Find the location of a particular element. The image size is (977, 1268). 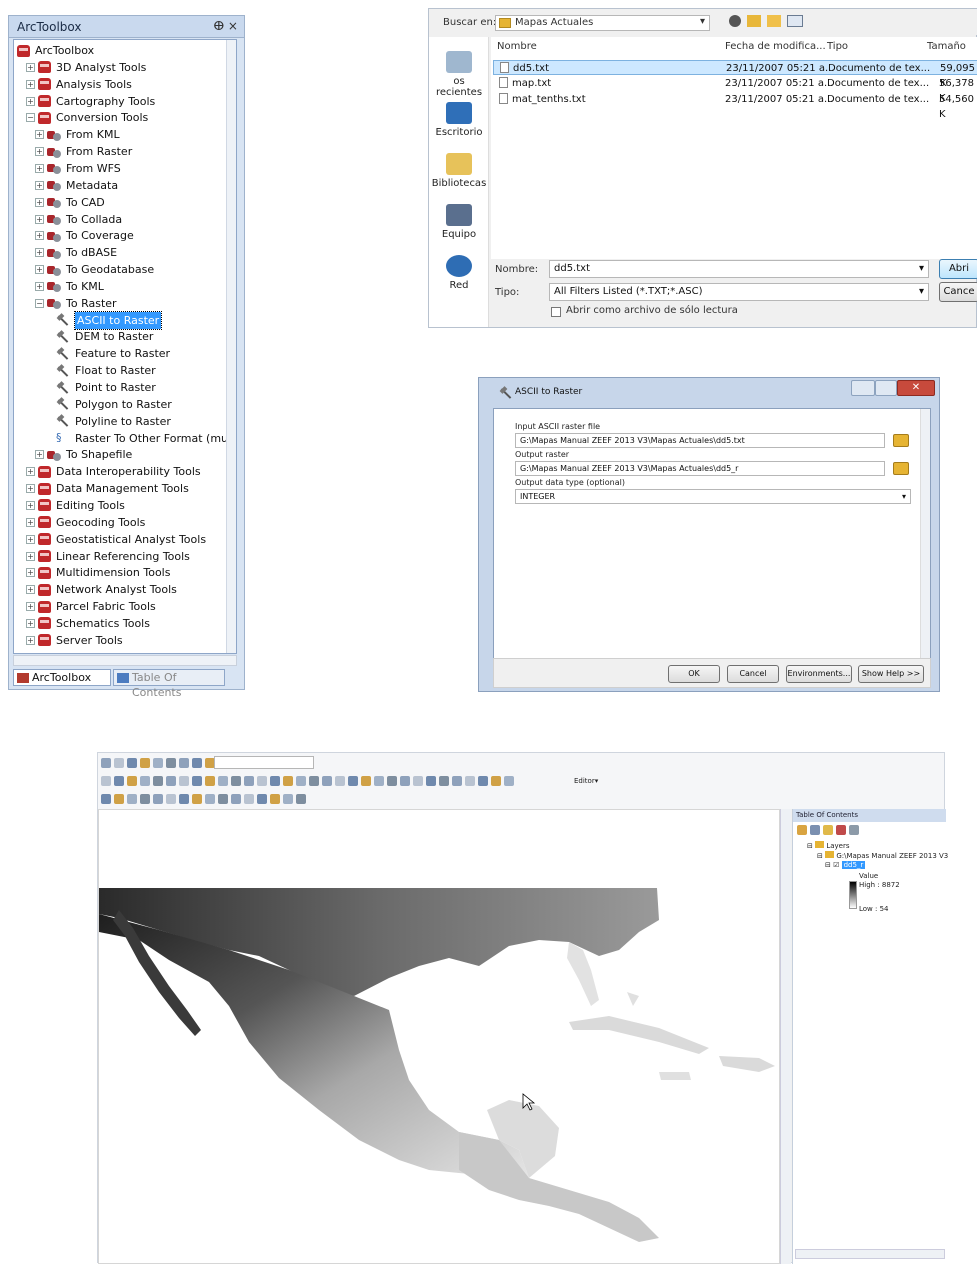

tool-item: § Raster To Other Format (mu is located at coordinates (136, 438).